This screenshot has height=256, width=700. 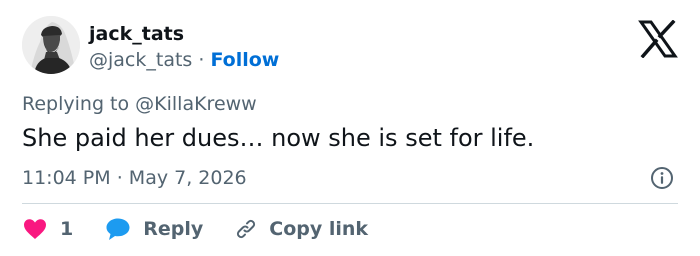 I want to click on avatar, so click(x=51, y=45).